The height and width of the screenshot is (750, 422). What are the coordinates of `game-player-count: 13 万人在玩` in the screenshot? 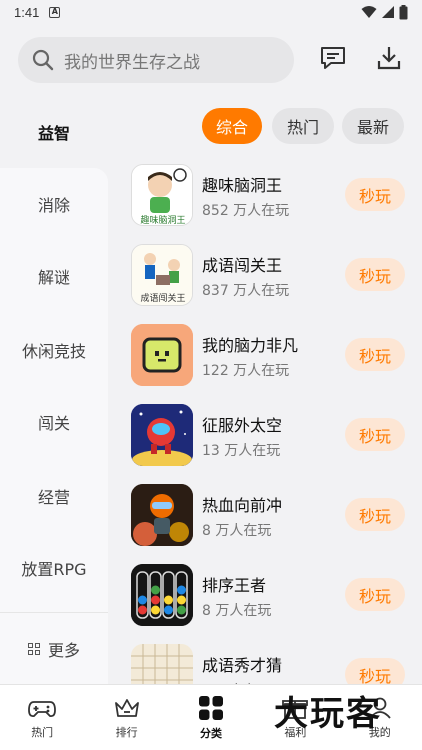 It's located at (241, 451).